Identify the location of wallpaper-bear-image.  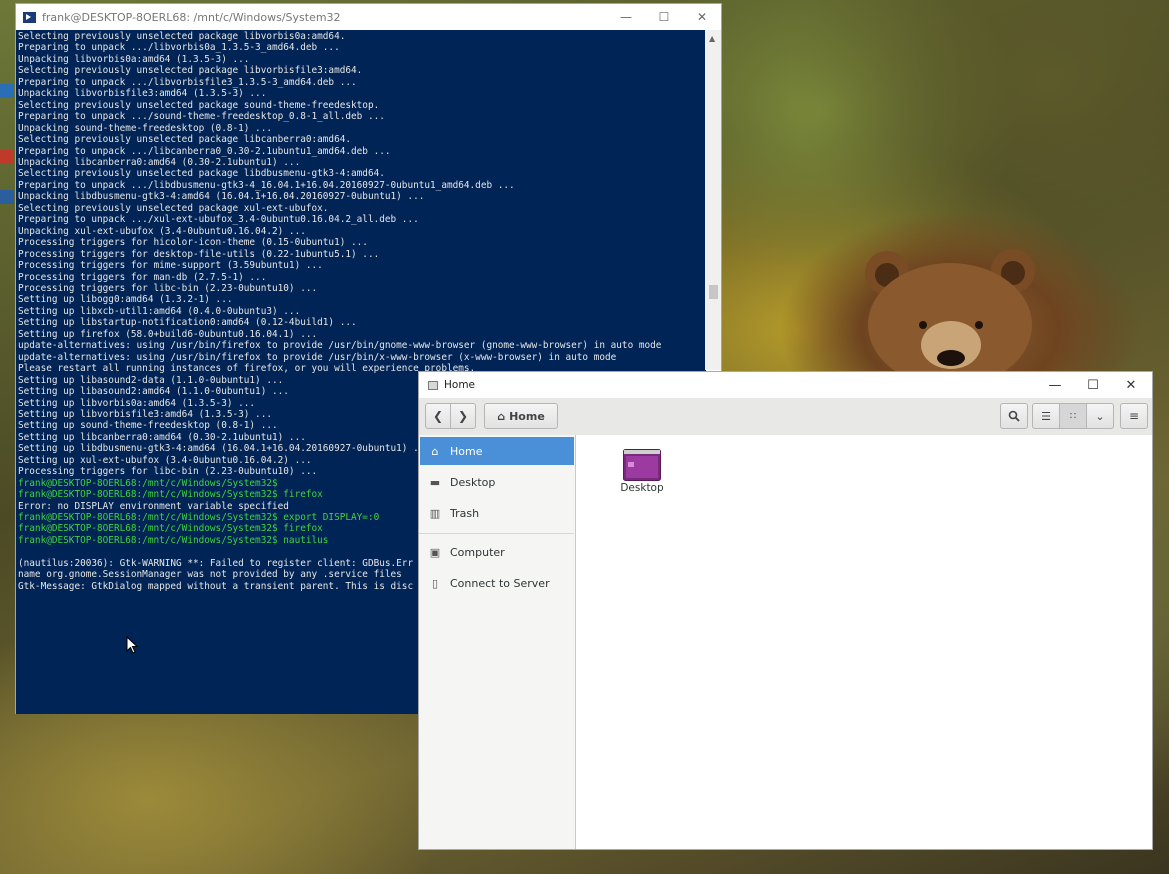
(950, 312).